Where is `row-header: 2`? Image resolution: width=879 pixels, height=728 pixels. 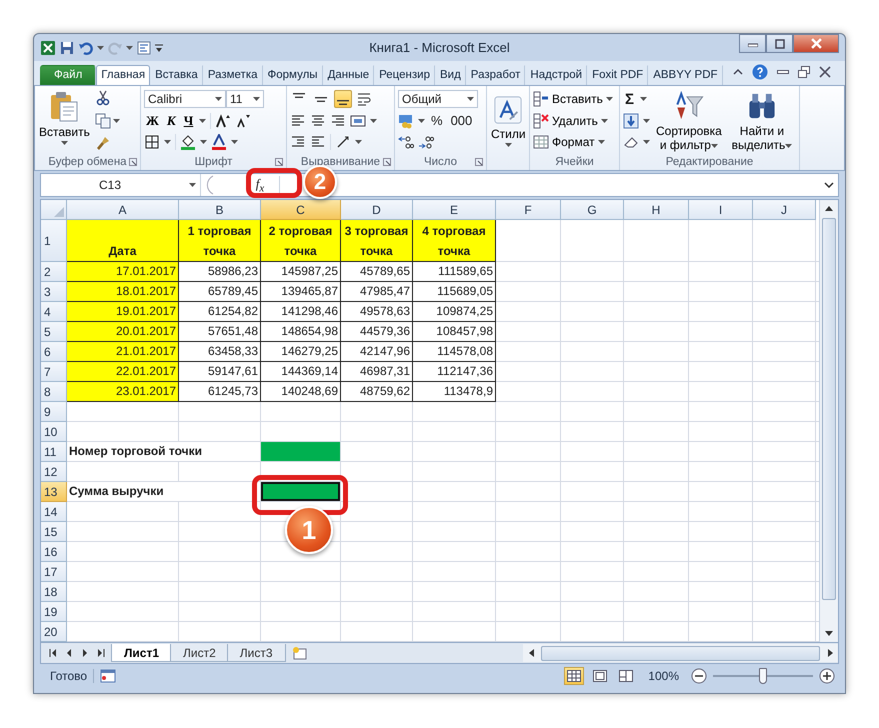
row-header: 2 is located at coordinates (54, 272).